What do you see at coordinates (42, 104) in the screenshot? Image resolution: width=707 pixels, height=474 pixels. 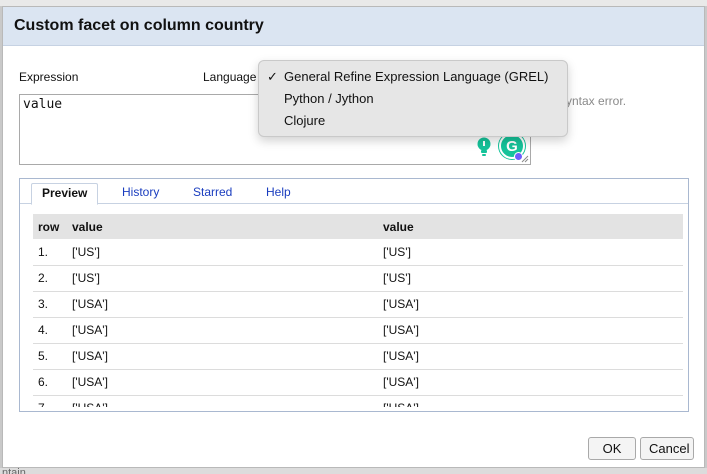 I see `expression-text: value` at bounding box center [42, 104].